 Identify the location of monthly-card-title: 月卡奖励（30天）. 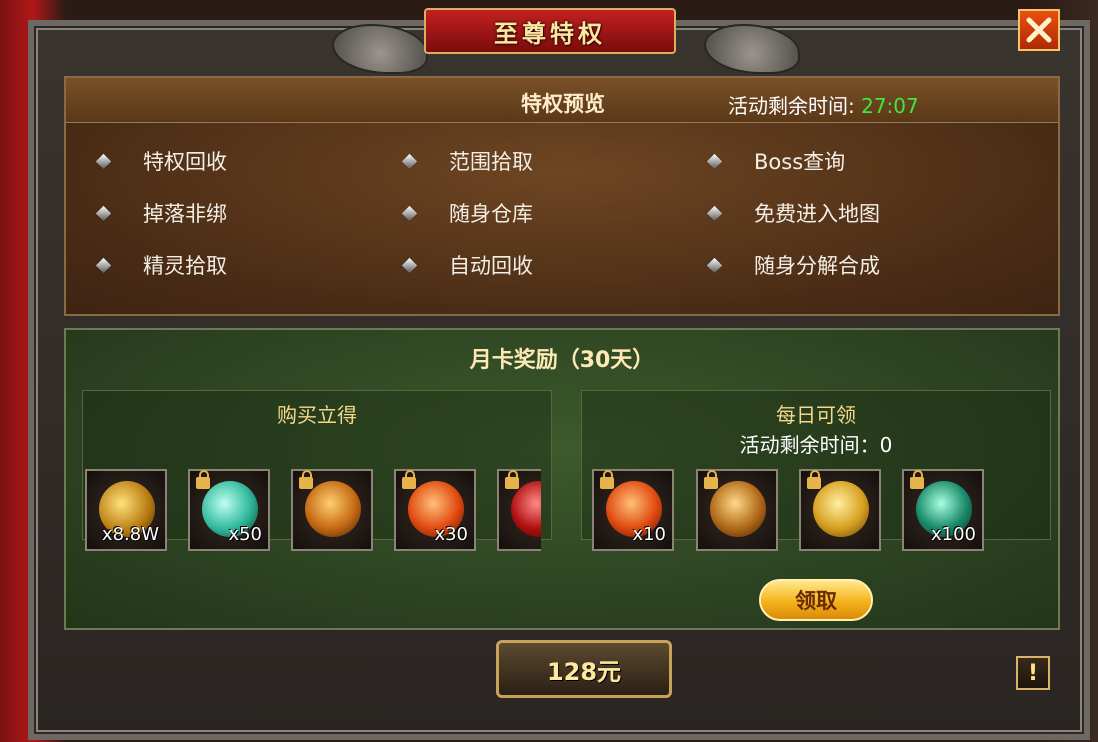
(562, 360).